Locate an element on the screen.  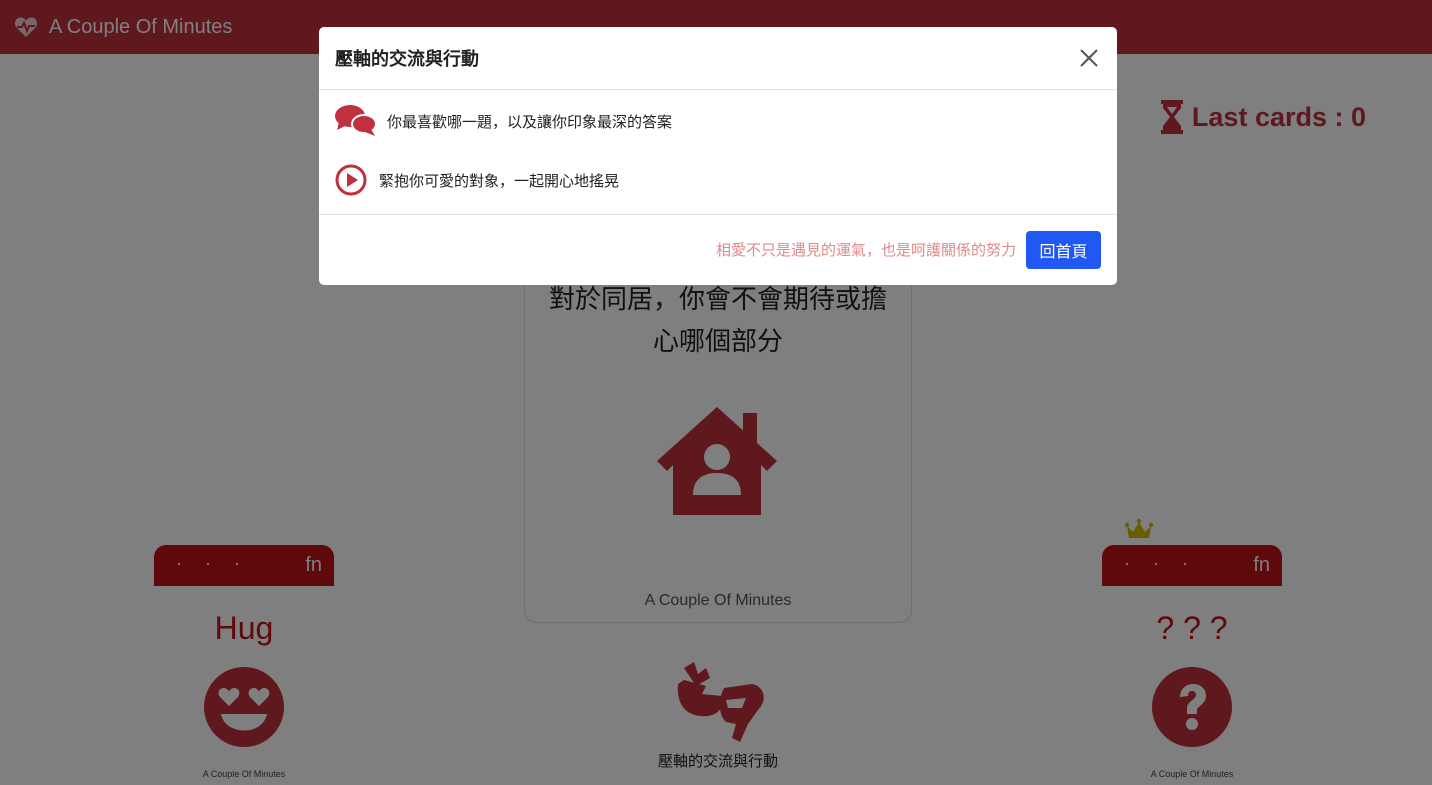
modal-title: 壓軸的交流與行動 is located at coordinates (407, 59).